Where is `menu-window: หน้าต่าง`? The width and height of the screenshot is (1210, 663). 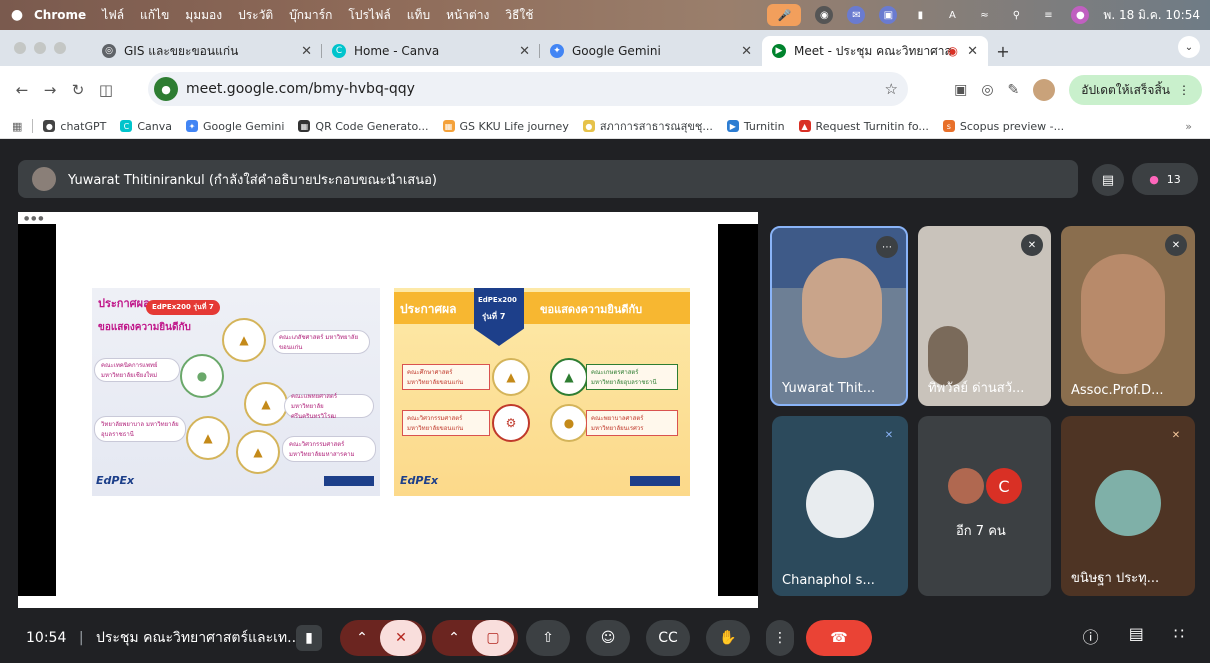
menu-window: หน้าต่าง is located at coordinates (467, 15).